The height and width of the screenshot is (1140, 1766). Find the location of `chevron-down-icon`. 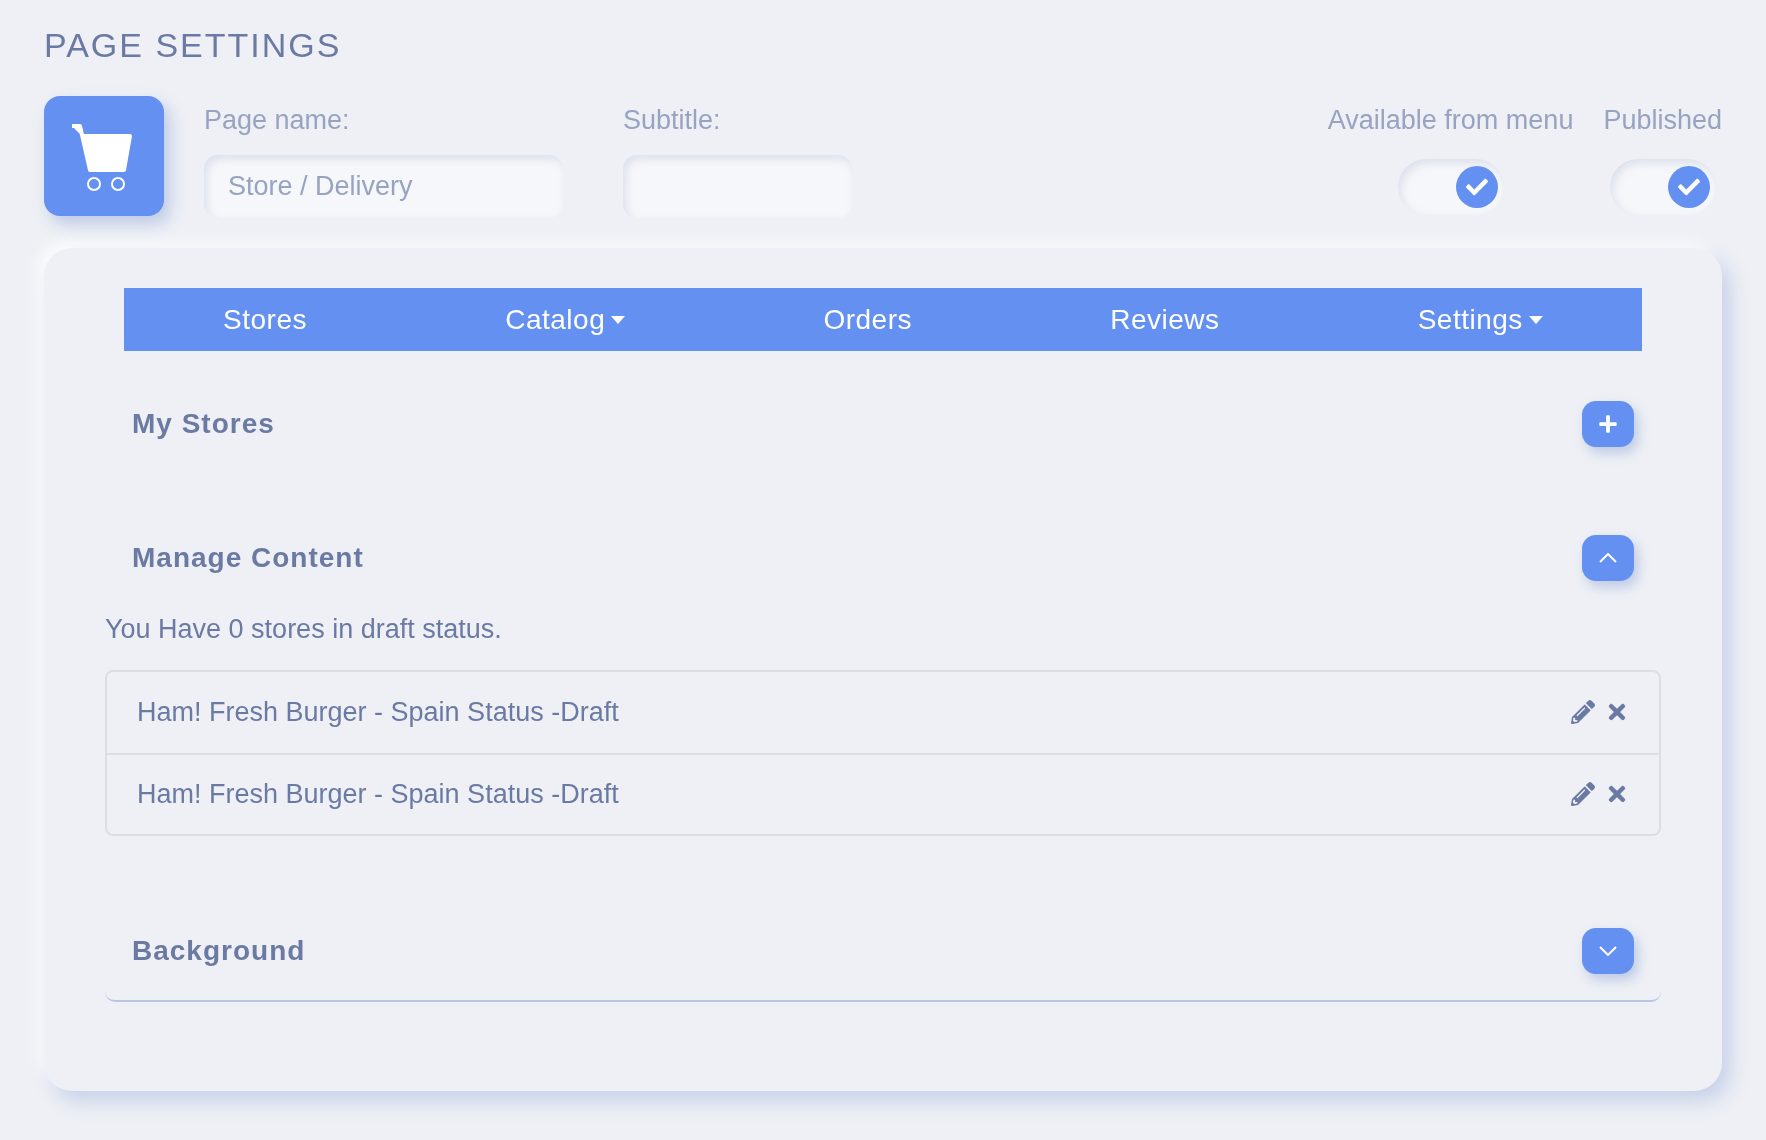

chevron-down-icon is located at coordinates (1608, 950).